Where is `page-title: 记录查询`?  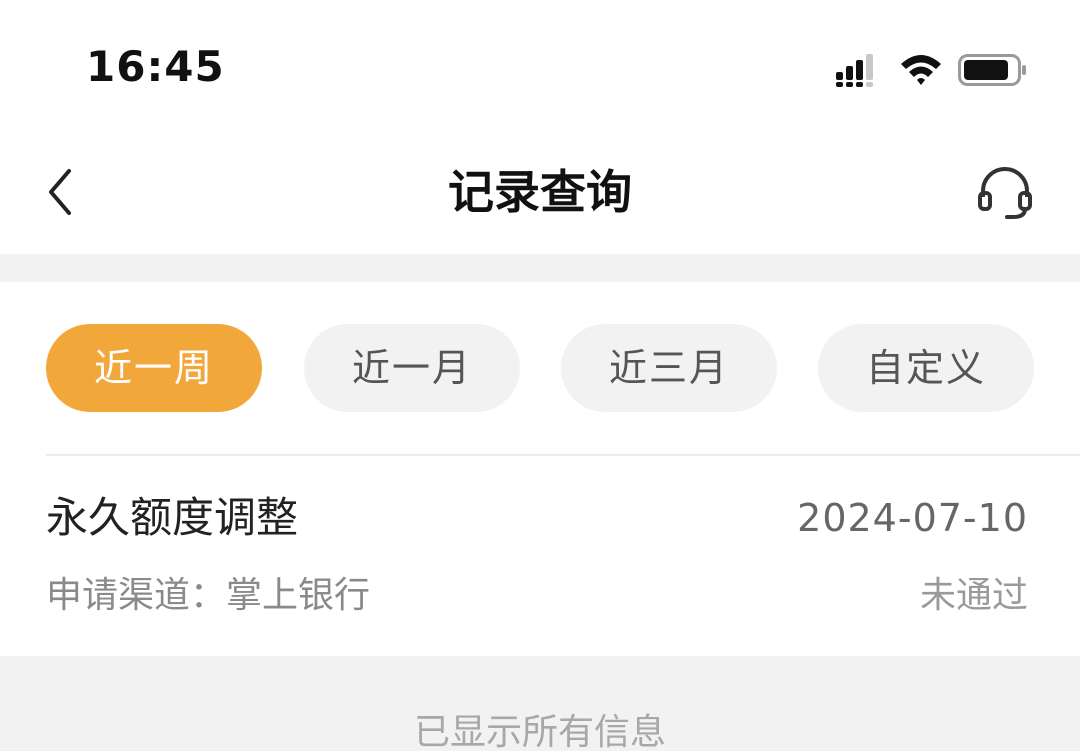 page-title: 记录查询 is located at coordinates (540, 192).